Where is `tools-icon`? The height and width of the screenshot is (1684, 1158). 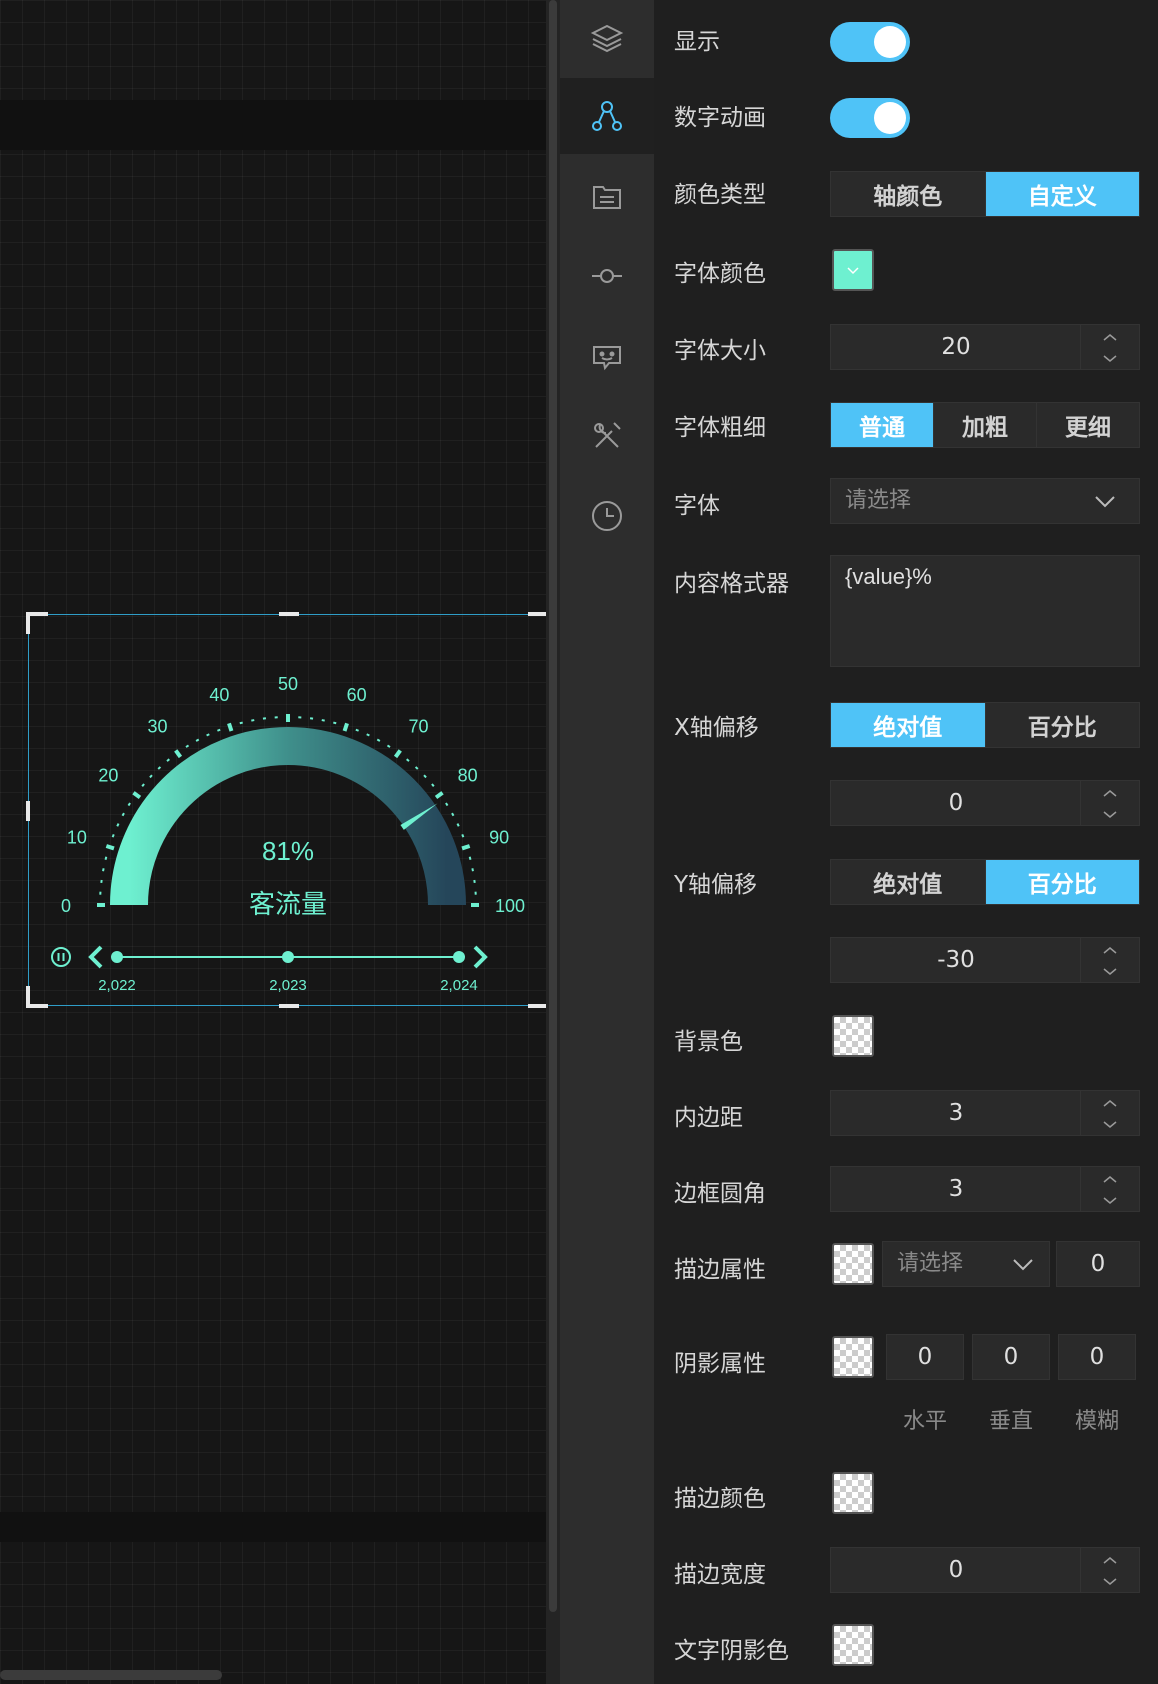
tools-icon is located at coordinates (607, 435).